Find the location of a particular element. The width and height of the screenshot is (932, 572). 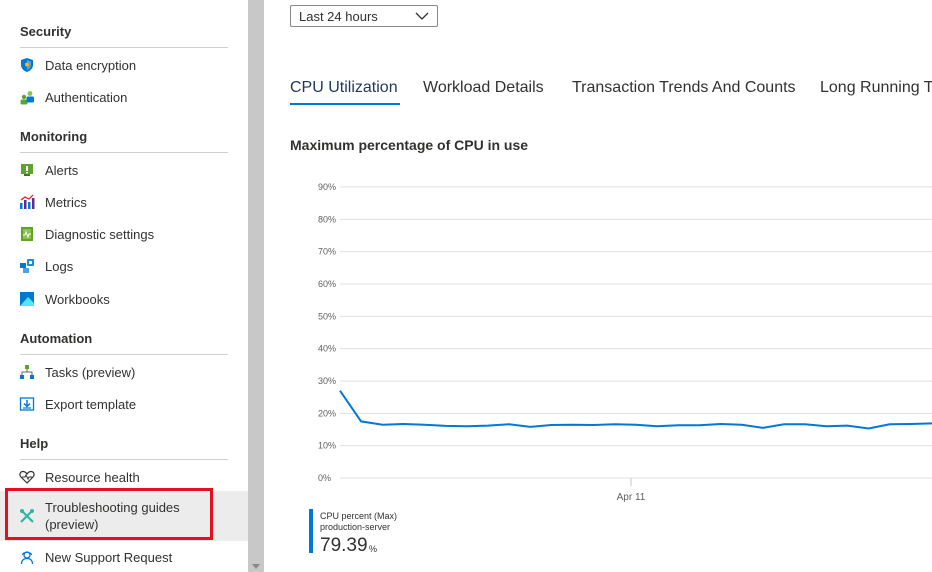

y-tick-label: 50% is located at coordinates (327, 316).